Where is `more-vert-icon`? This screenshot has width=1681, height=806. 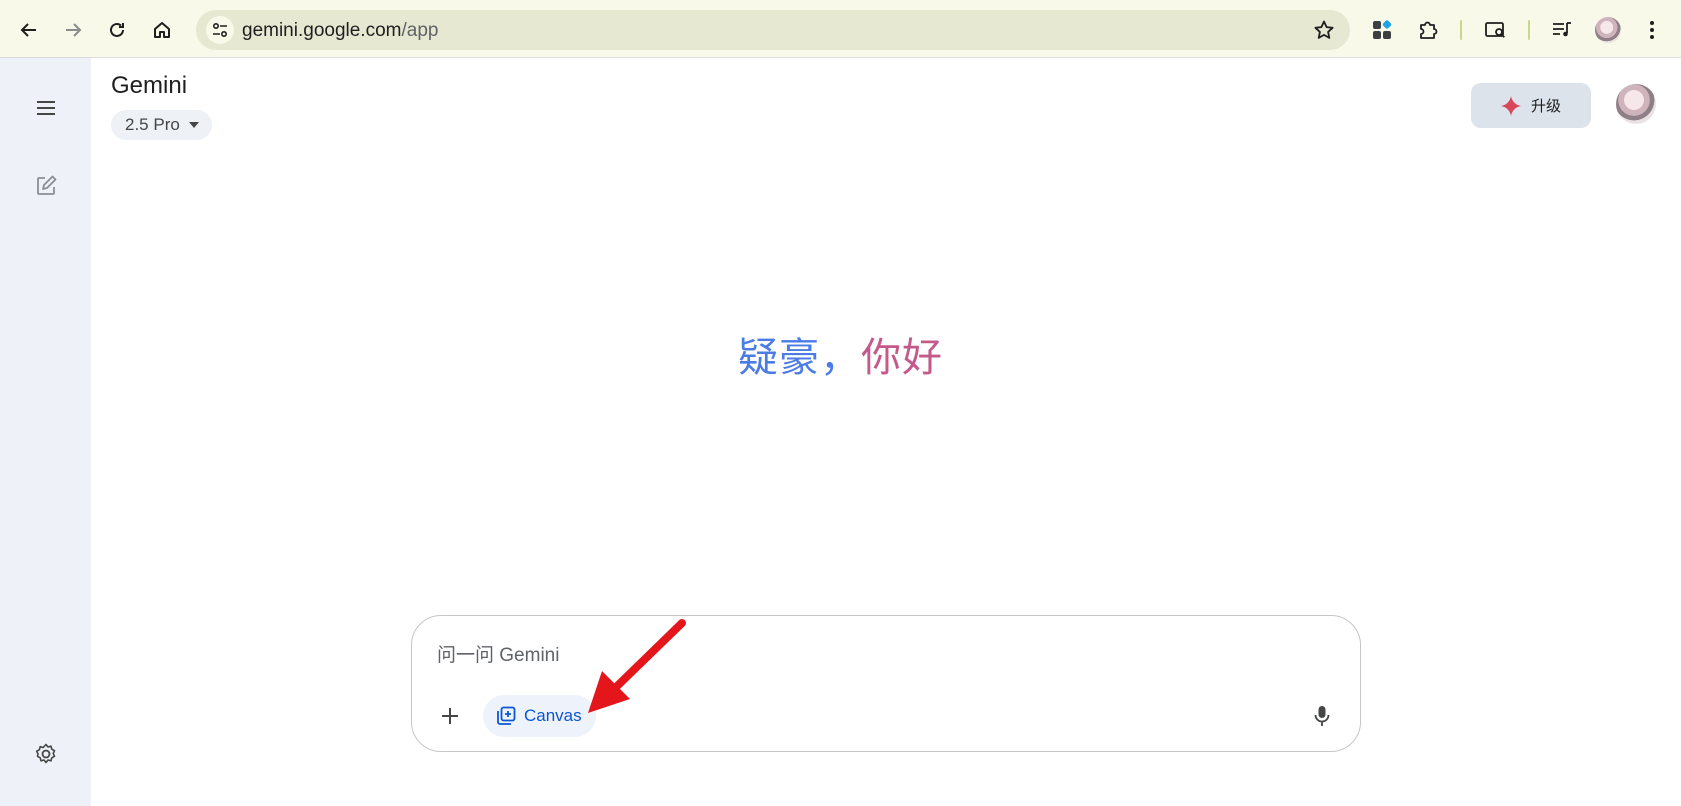 more-vert-icon is located at coordinates (1652, 30).